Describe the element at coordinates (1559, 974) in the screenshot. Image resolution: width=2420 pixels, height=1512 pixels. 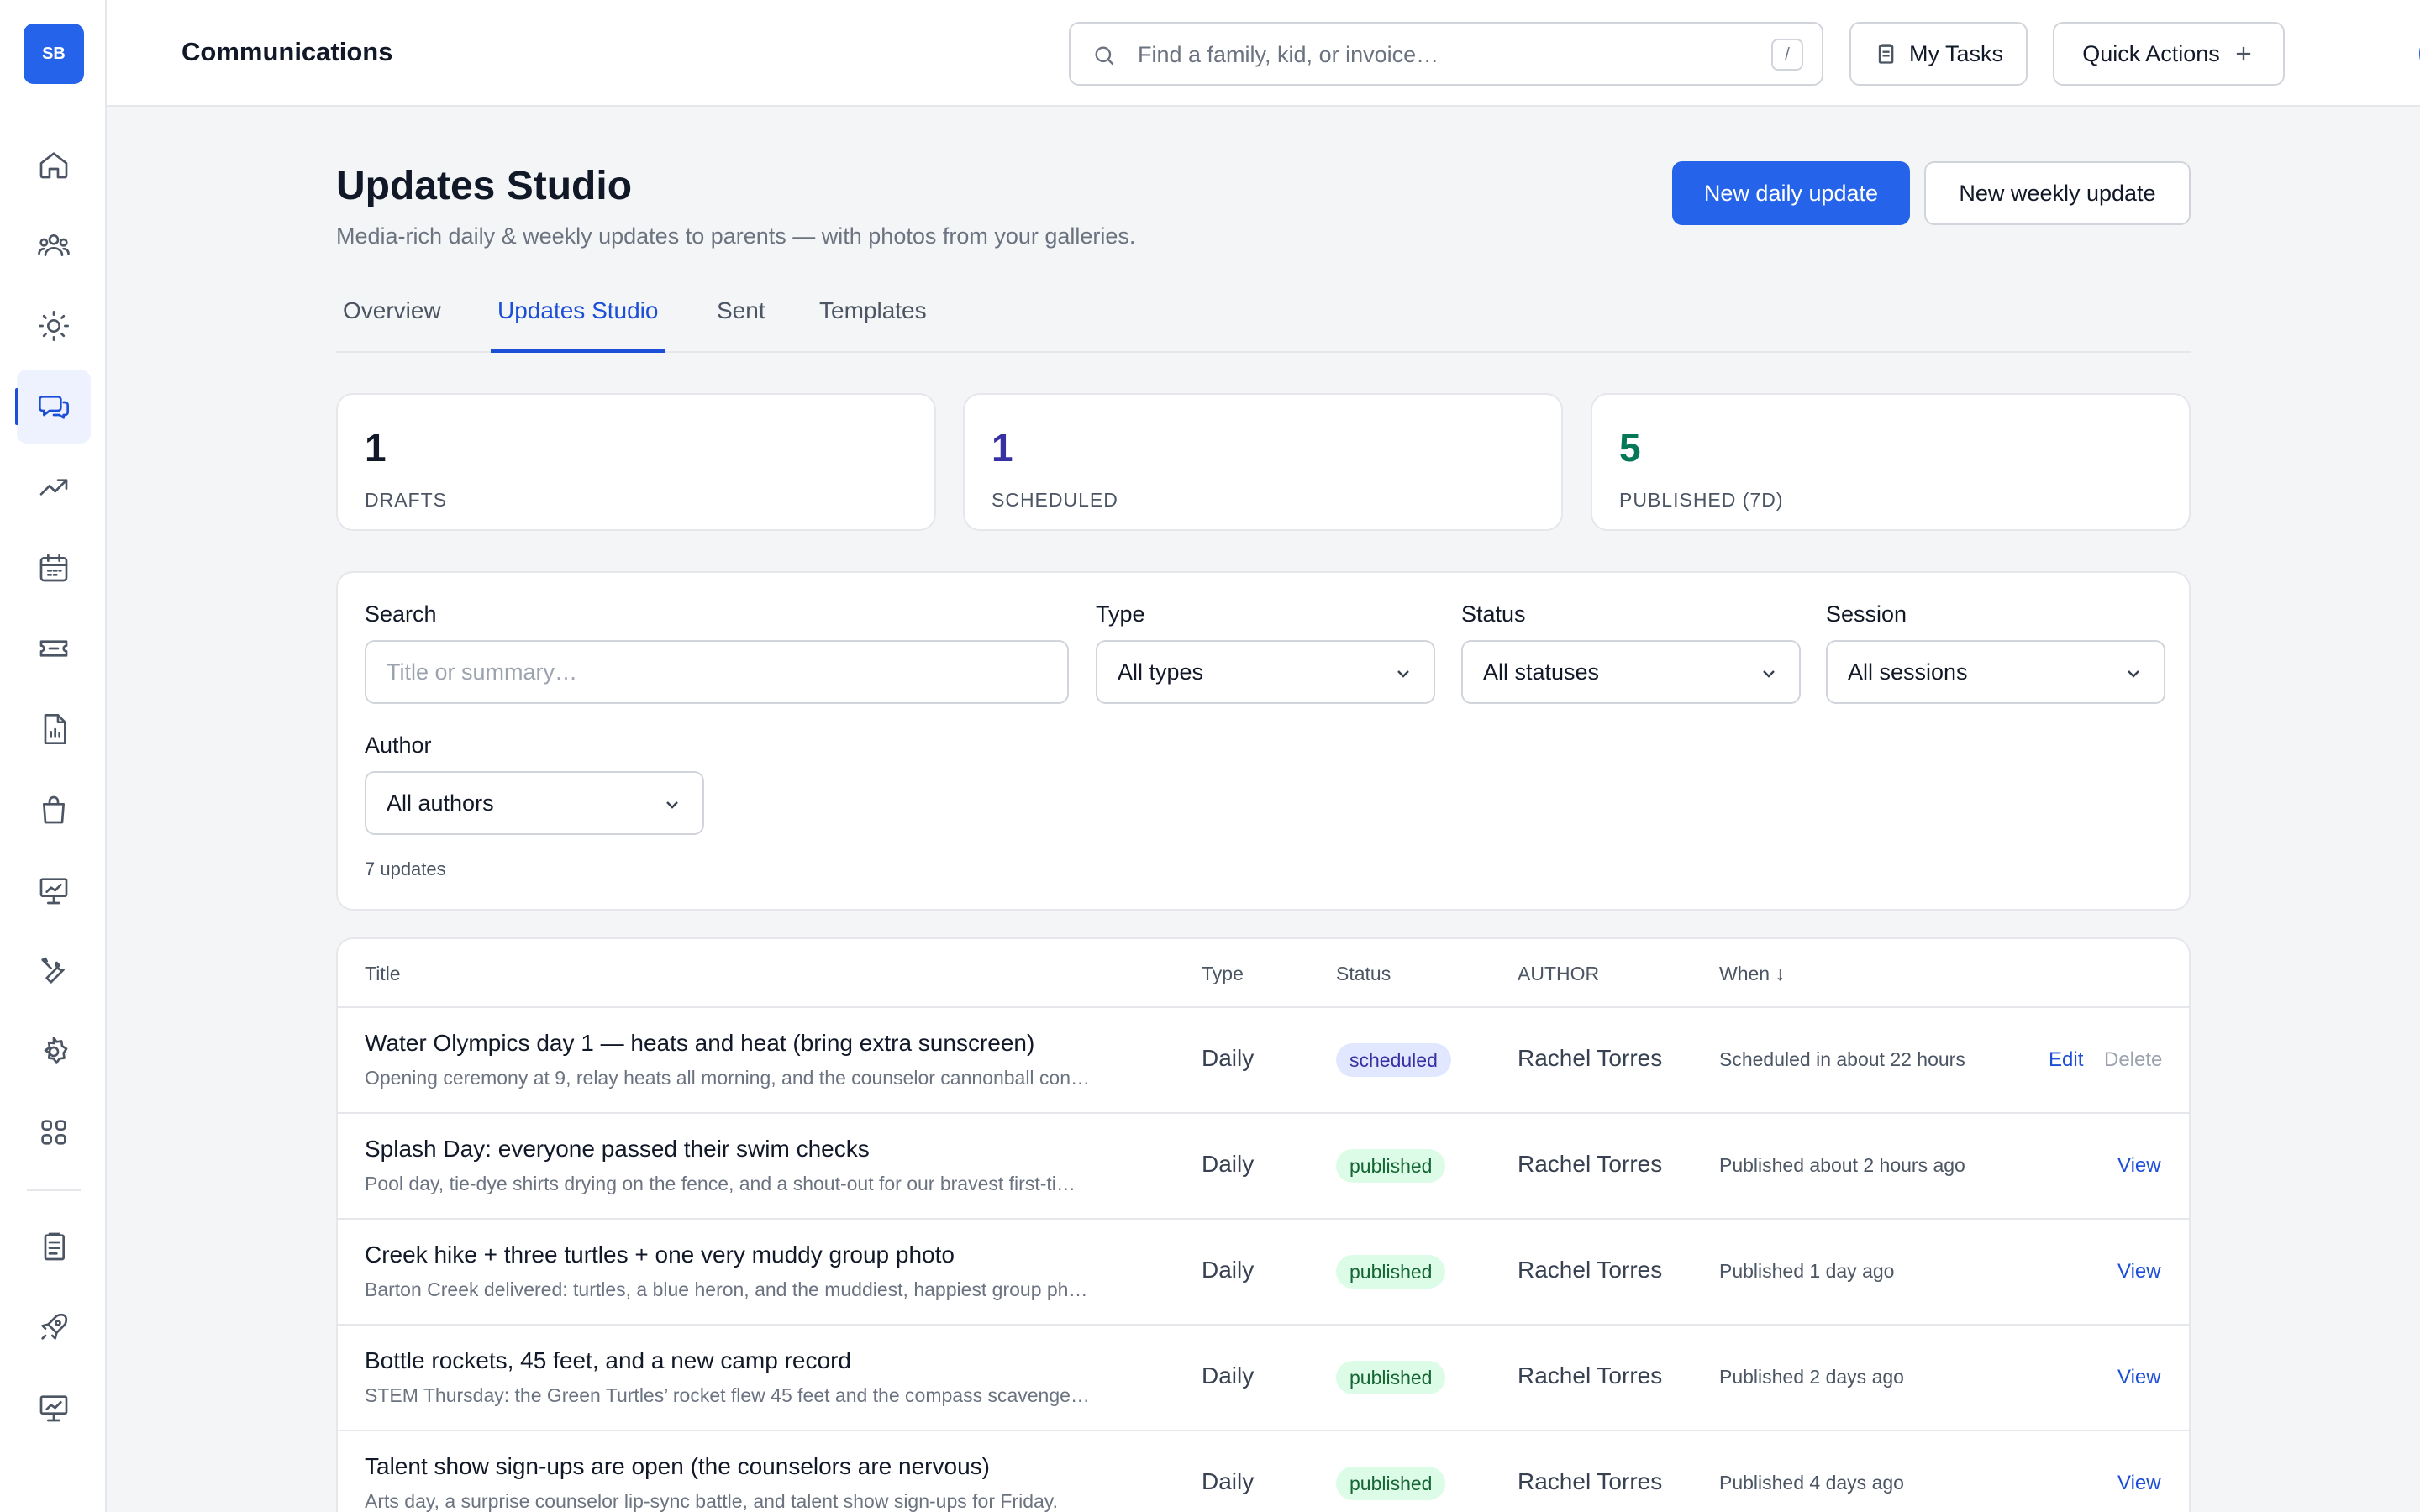
I see `column-author: AUTHOR` at that location.